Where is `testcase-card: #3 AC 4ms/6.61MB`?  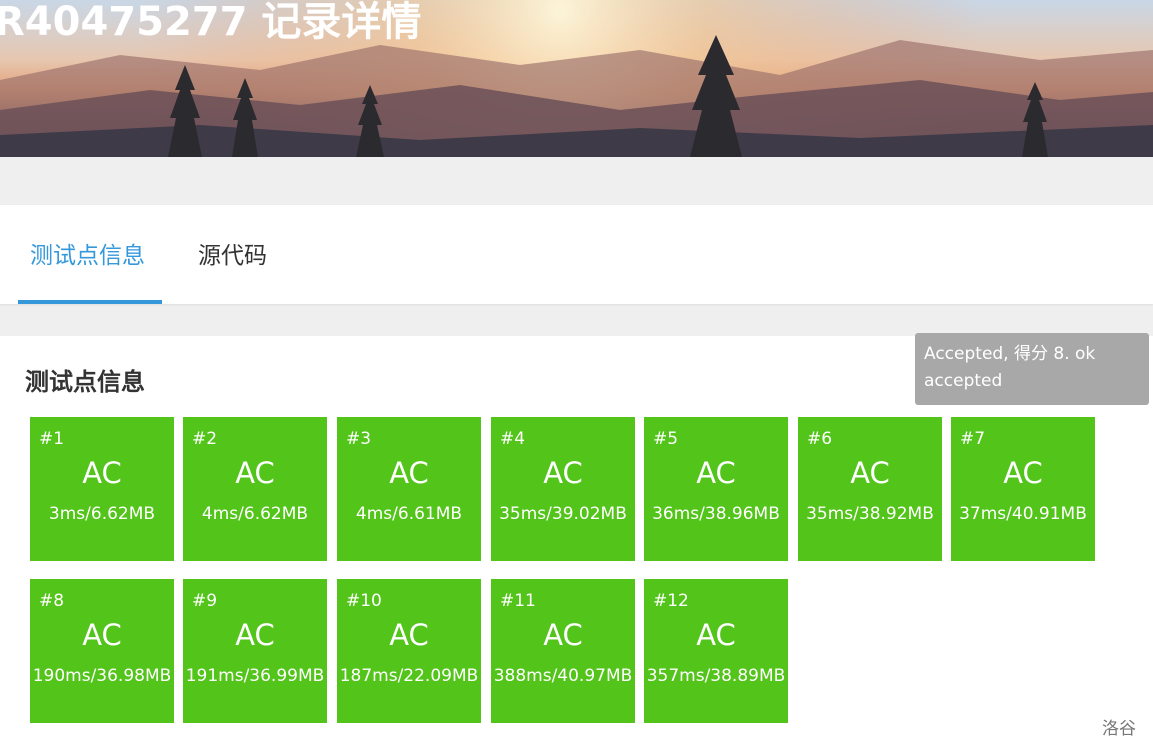 testcase-card: #3 AC 4ms/6.61MB is located at coordinates (409, 489).